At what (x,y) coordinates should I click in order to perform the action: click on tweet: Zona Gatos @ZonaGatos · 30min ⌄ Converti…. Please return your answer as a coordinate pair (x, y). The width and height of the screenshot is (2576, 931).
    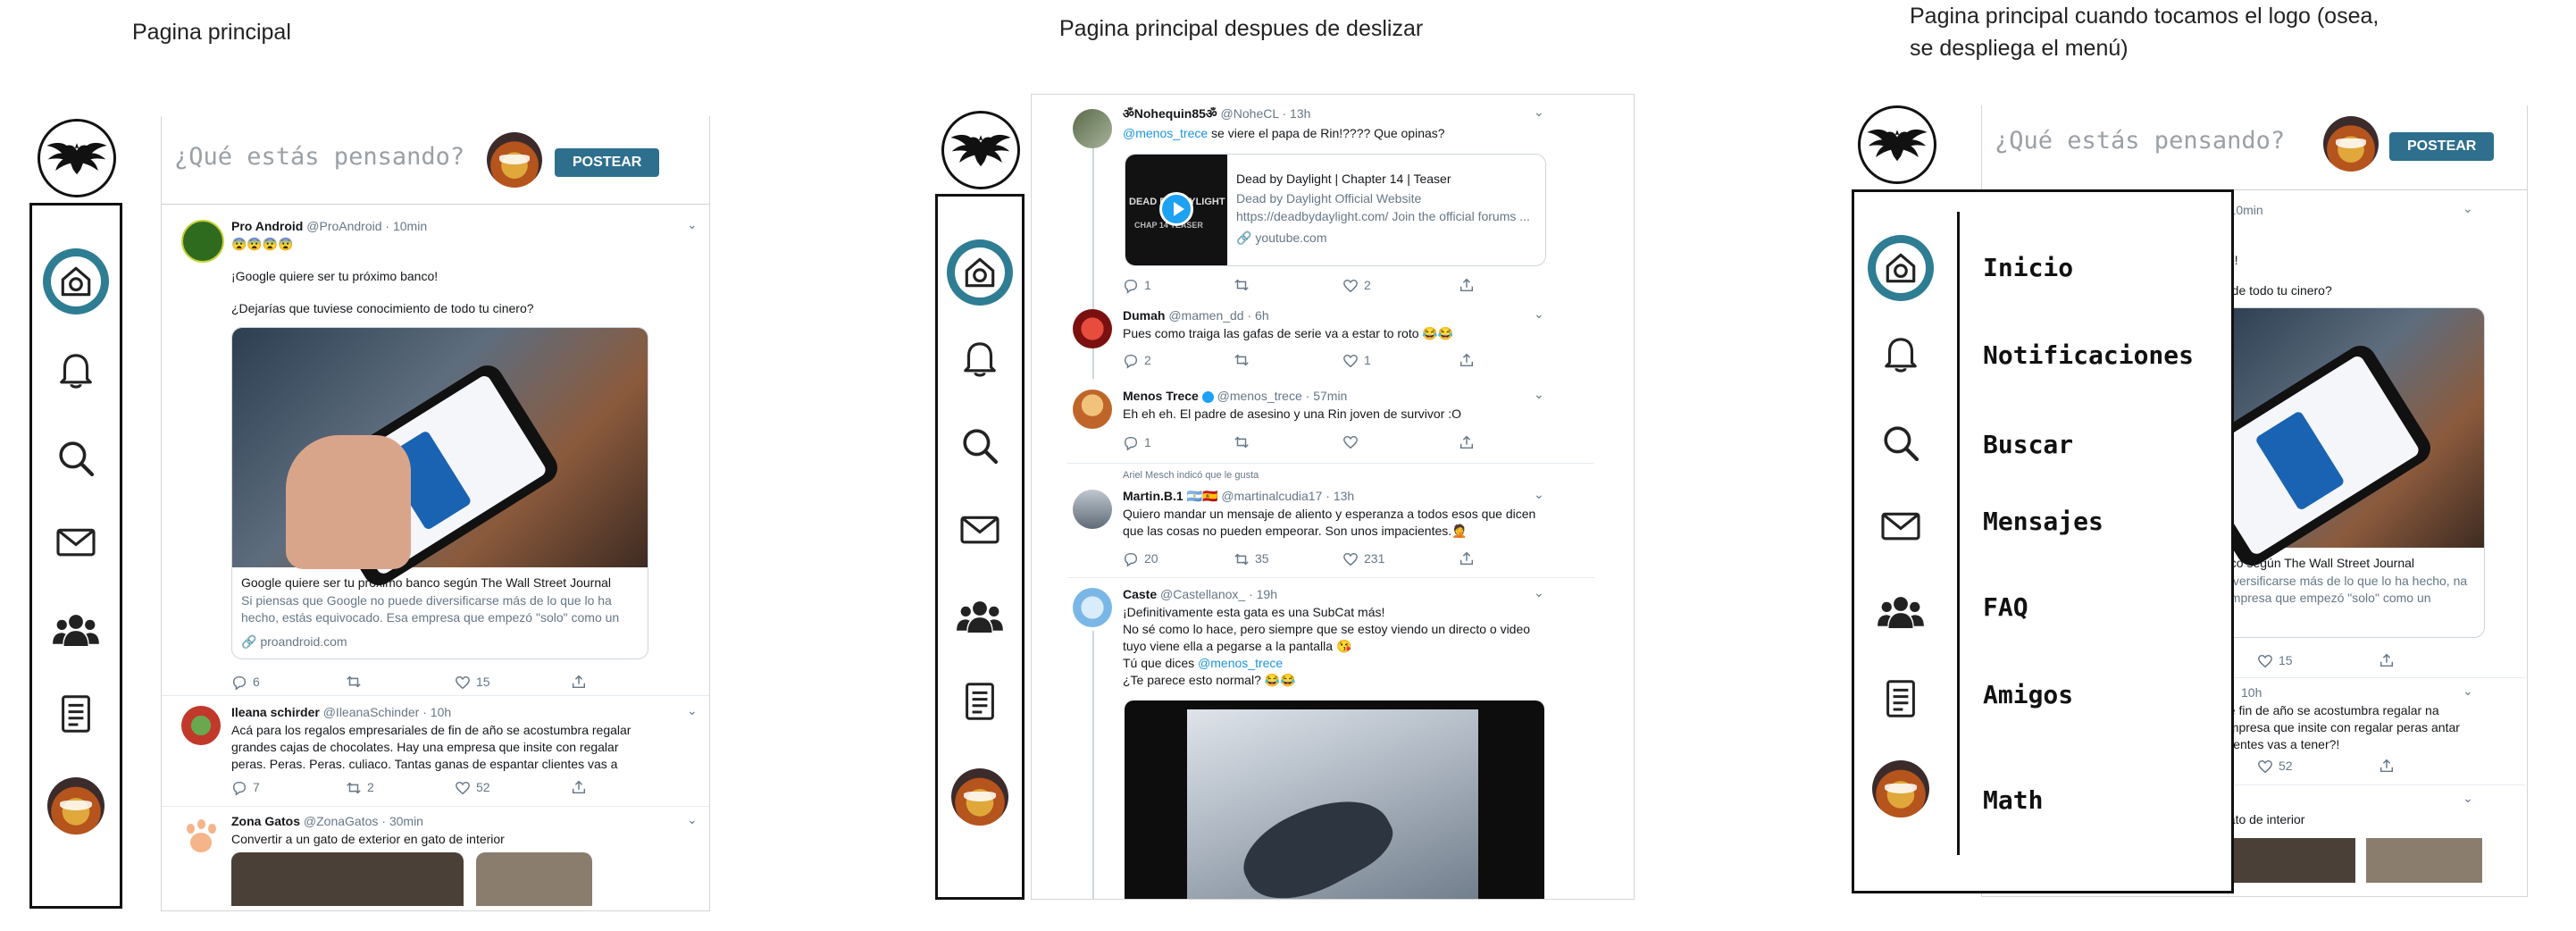
    Looking at the image, I should click on (436, 859).